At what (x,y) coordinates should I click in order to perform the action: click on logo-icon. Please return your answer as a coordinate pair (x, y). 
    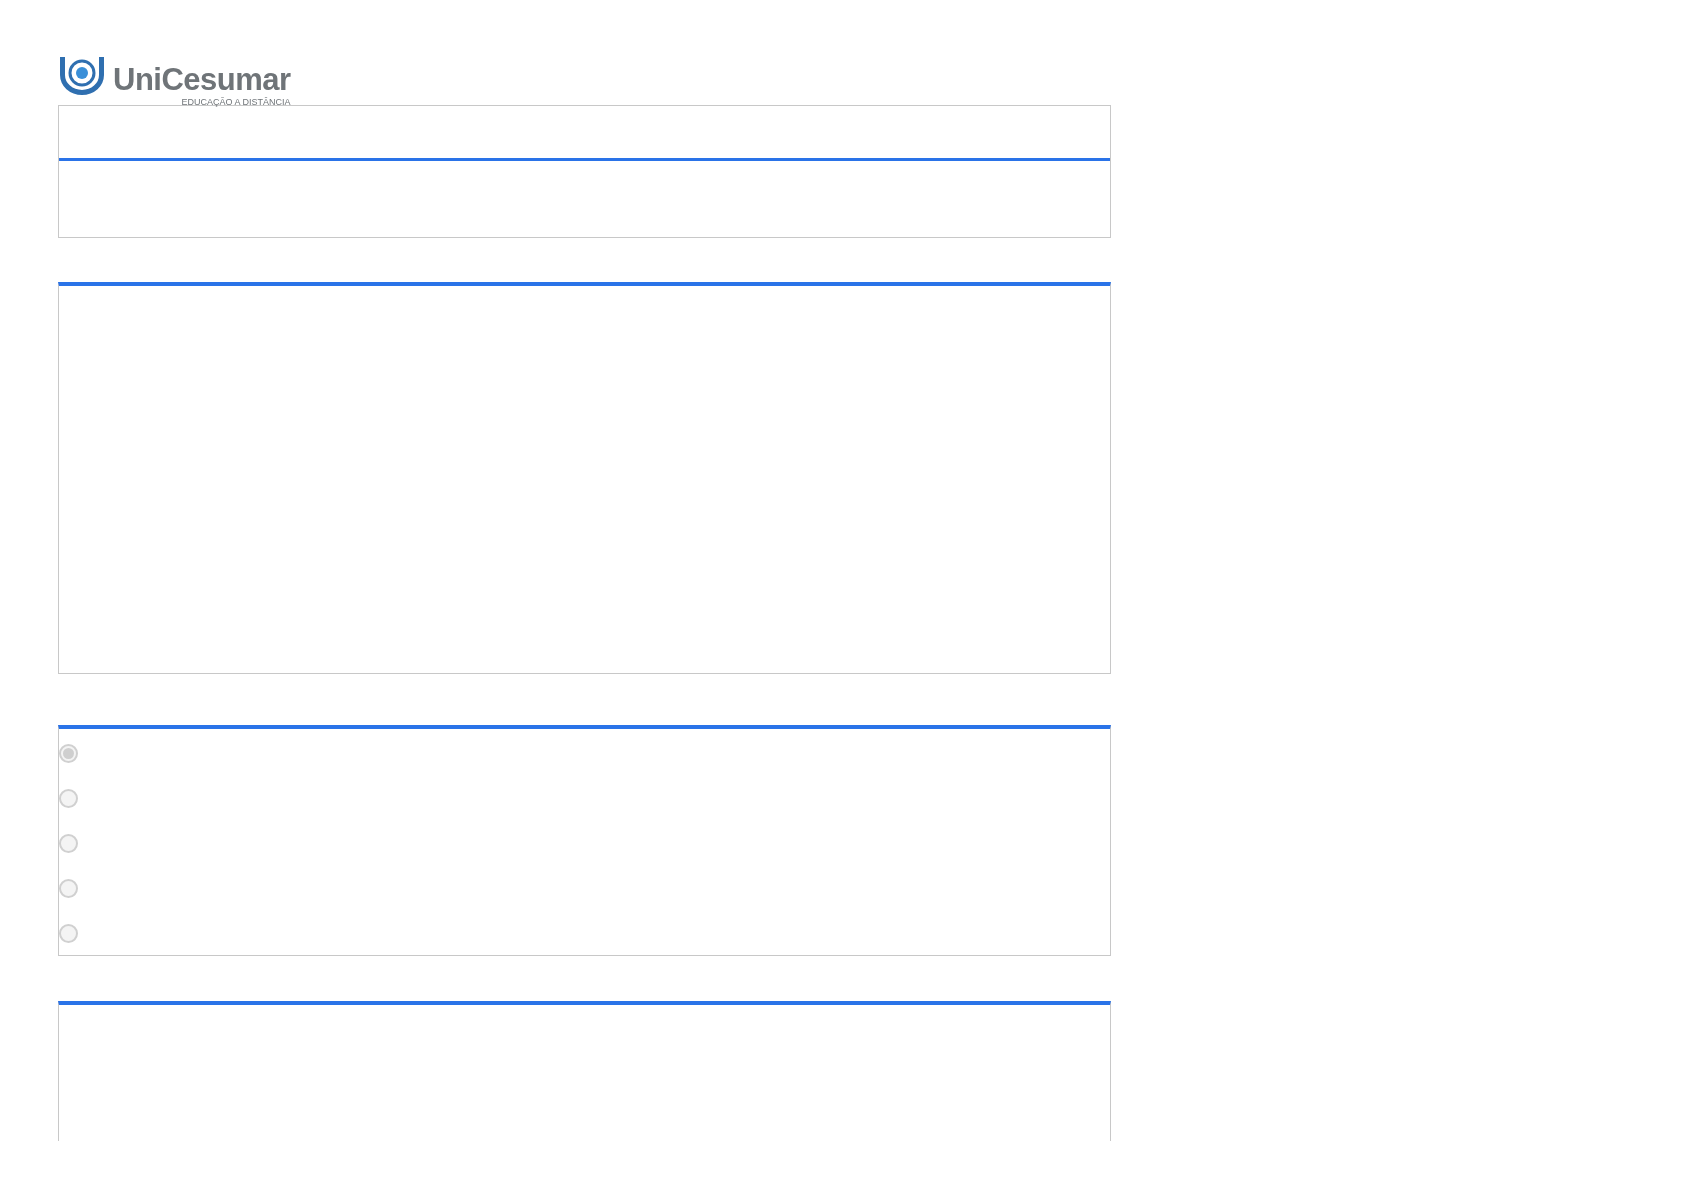
    Looking at the image, I should click on (82, 76).